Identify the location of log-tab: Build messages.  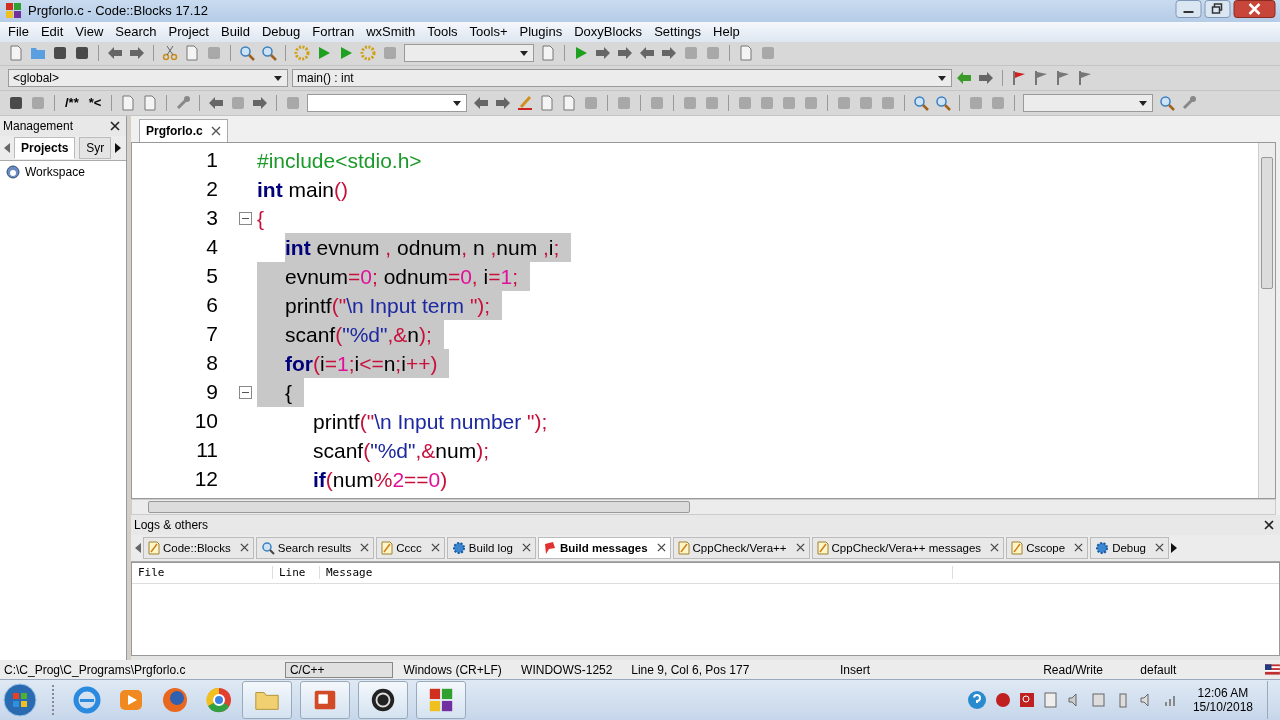
(604, 547).